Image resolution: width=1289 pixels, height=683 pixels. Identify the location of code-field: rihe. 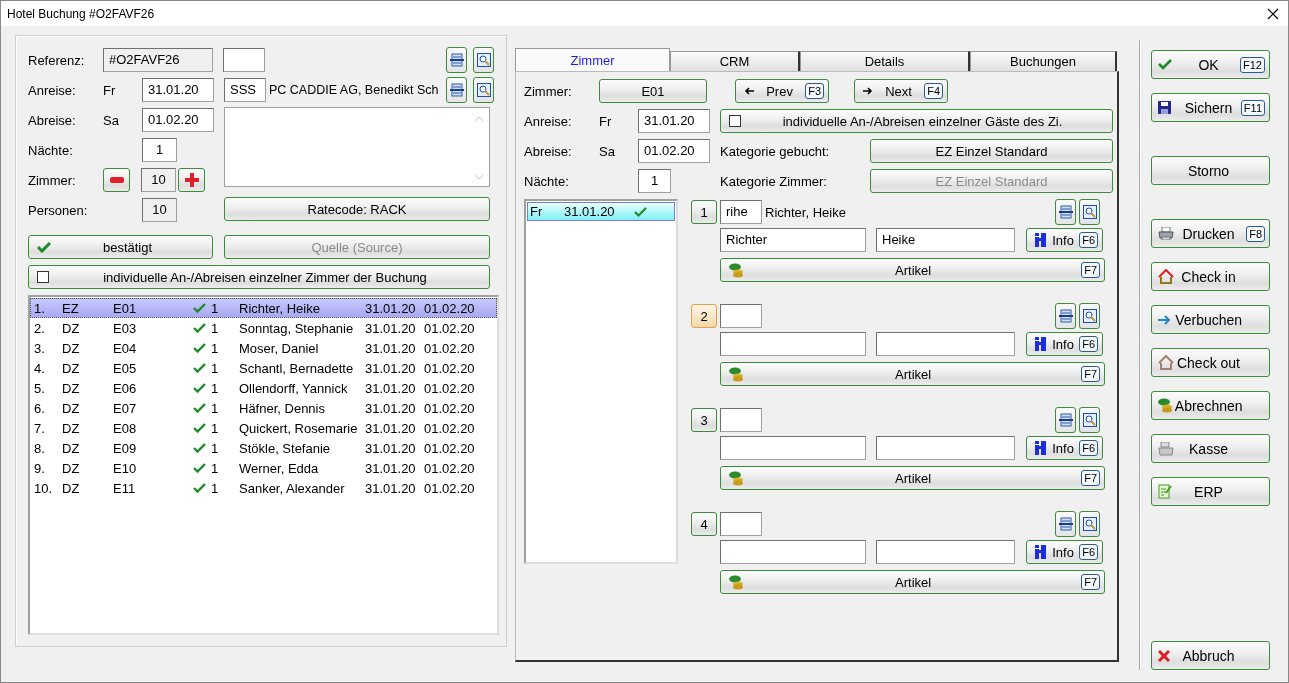
(741, 212).